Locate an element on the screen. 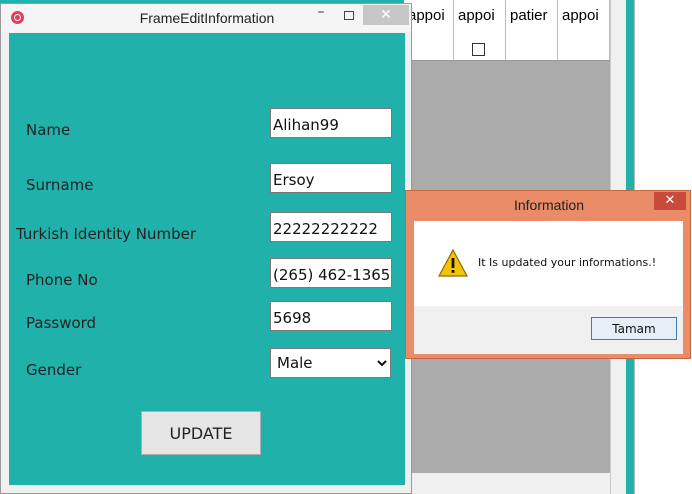 This screenshot has height=494, width=692. phone-input is located at coordinates (331, 273).